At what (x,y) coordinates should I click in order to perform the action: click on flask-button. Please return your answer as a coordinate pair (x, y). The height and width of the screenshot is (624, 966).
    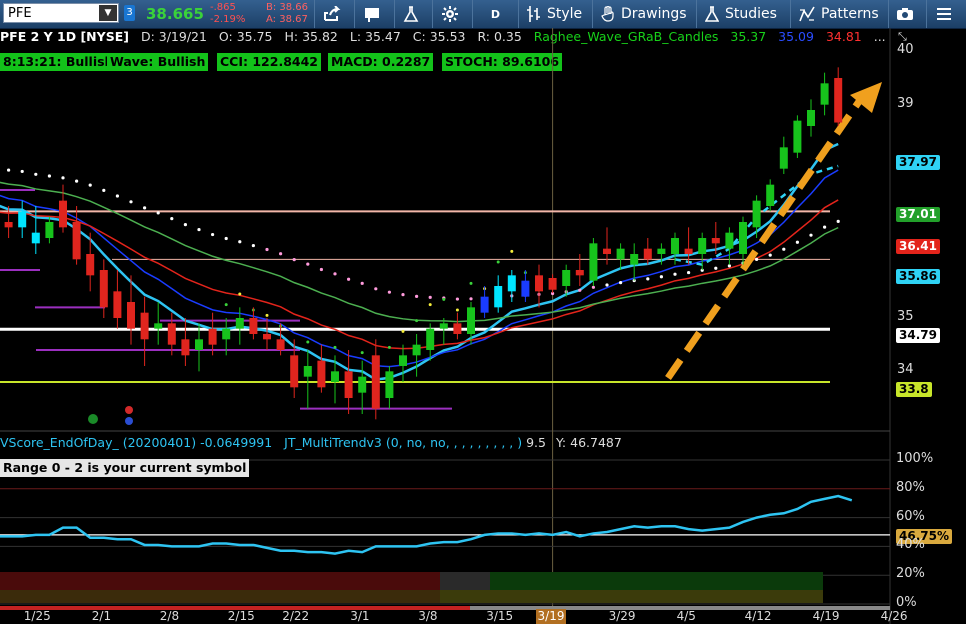
    Looking at the image, I should click on (413, 14).